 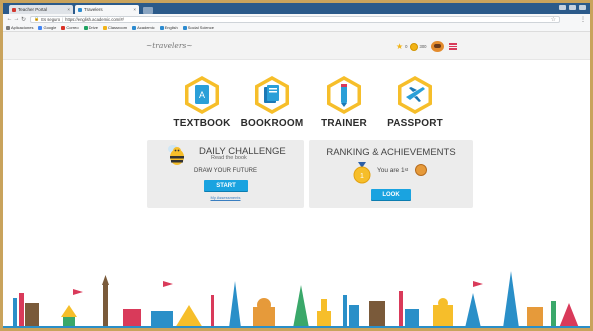 I want to click on bookmark-label: Drive, so click(x=93, y=27).